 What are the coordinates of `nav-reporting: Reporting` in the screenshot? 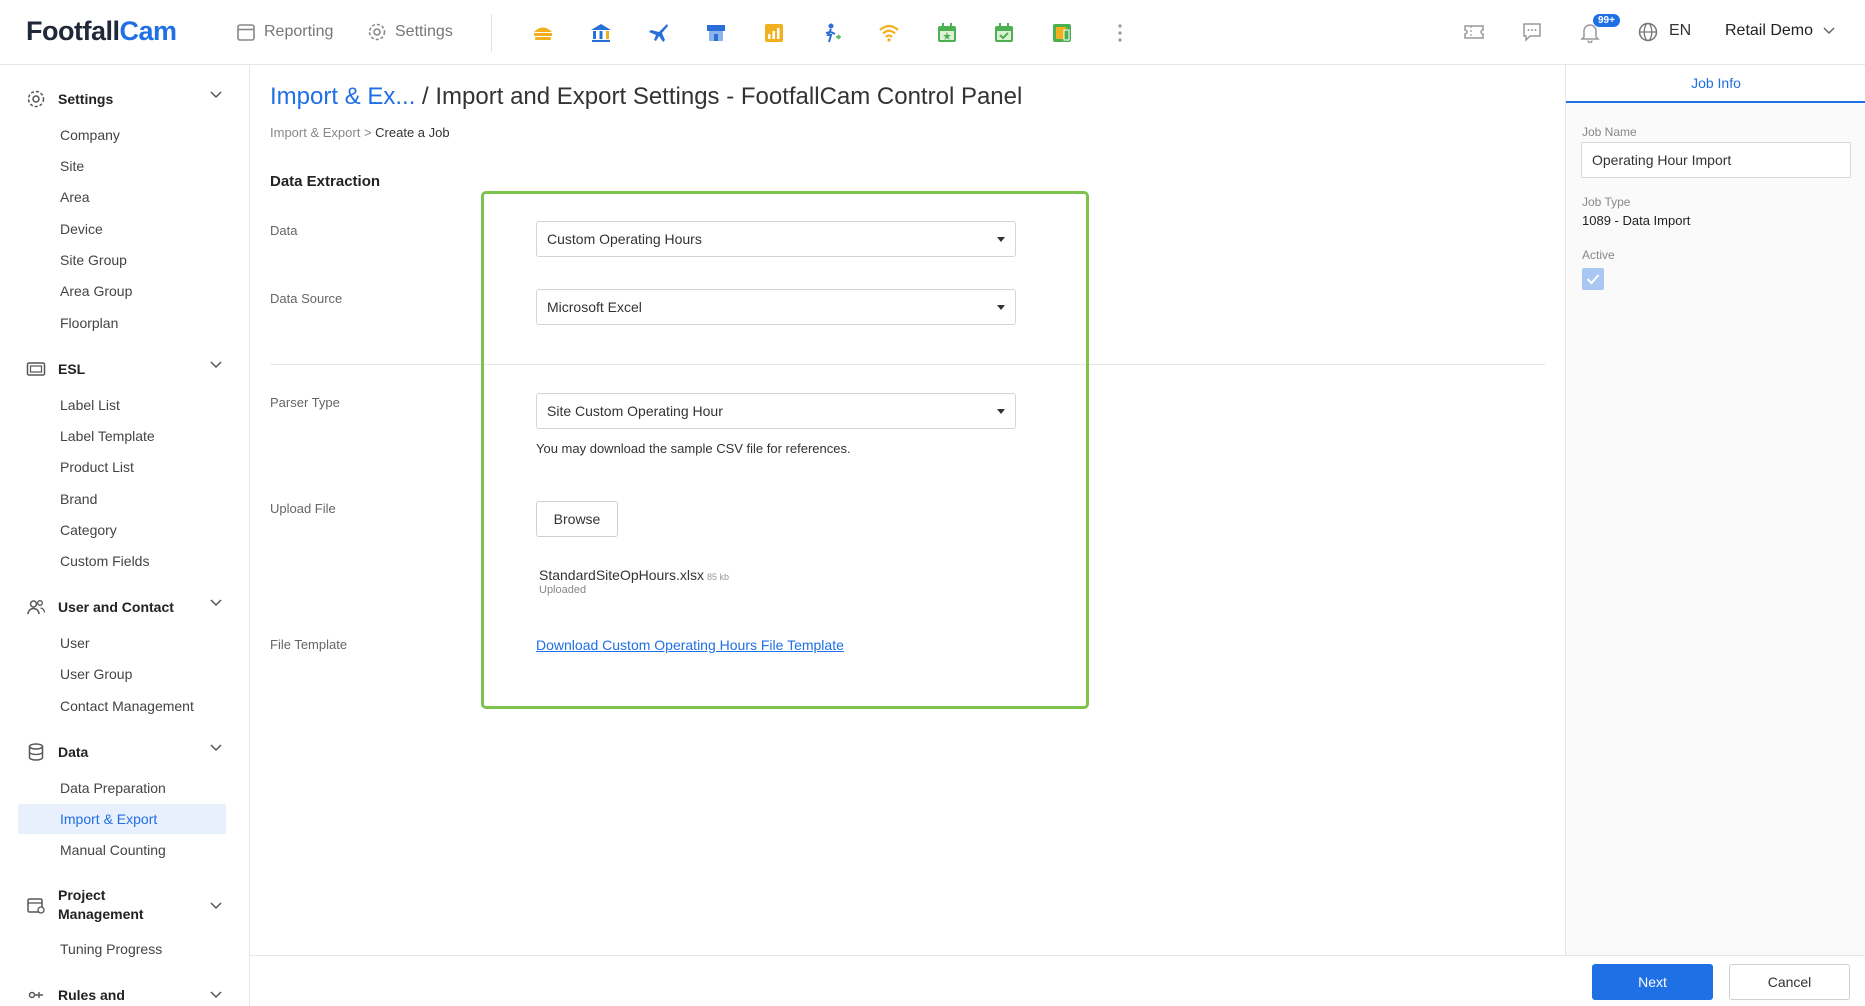 It's located at (284, 32).